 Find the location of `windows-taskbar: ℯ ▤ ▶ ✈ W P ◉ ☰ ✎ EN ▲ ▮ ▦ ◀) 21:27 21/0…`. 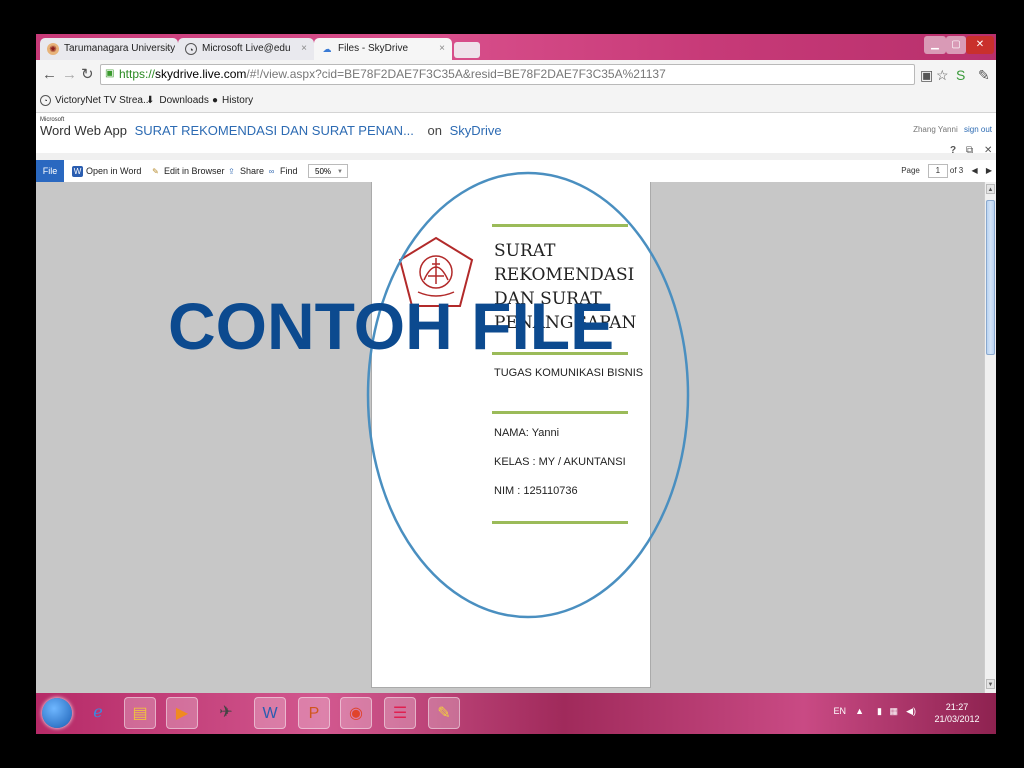

windows-taskbar: ℯ ▤ ▶ ✈ W P ◉ ☰ ✎ EN ▲ ▮ ▦ ◀) 21:27 21/0… is located at coordinates (516, 713).